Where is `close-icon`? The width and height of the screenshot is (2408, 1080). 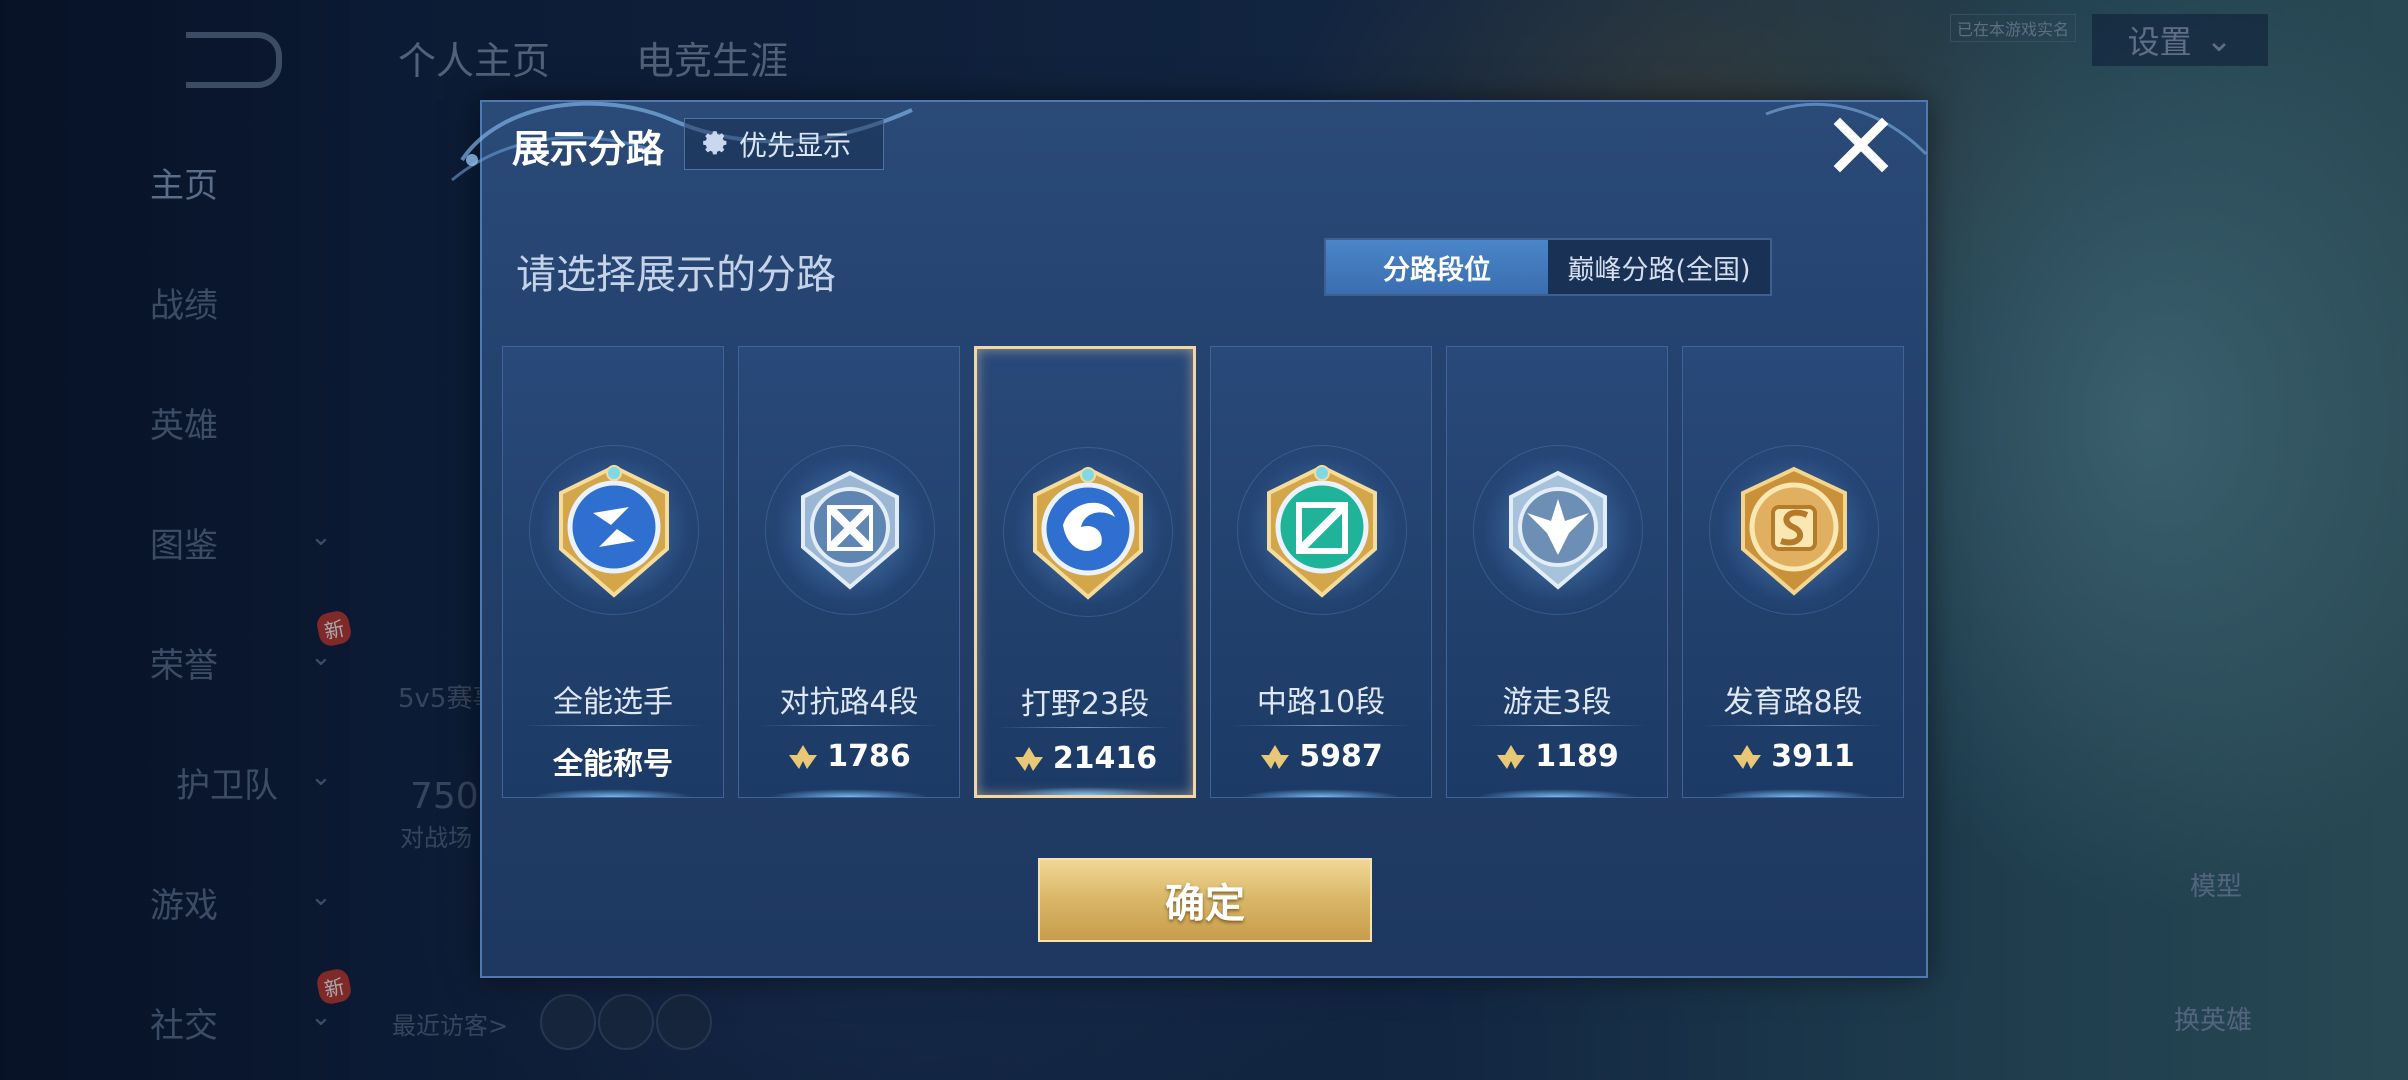
close-icon is located at coordinates (1861, 145).